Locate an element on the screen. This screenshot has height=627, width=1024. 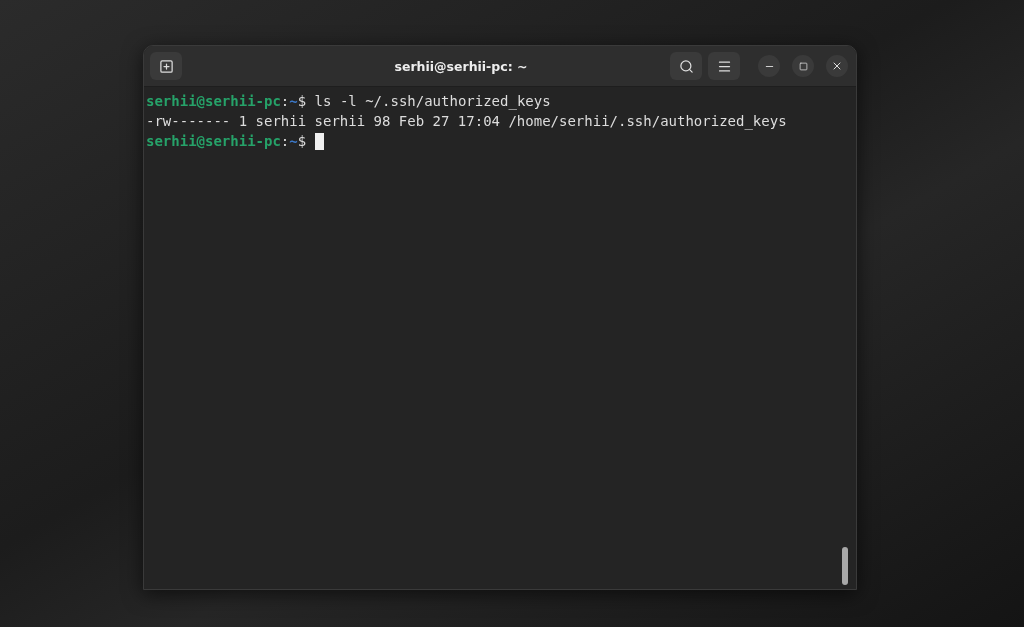
new-tab-button is located at coordinates (166, 66).